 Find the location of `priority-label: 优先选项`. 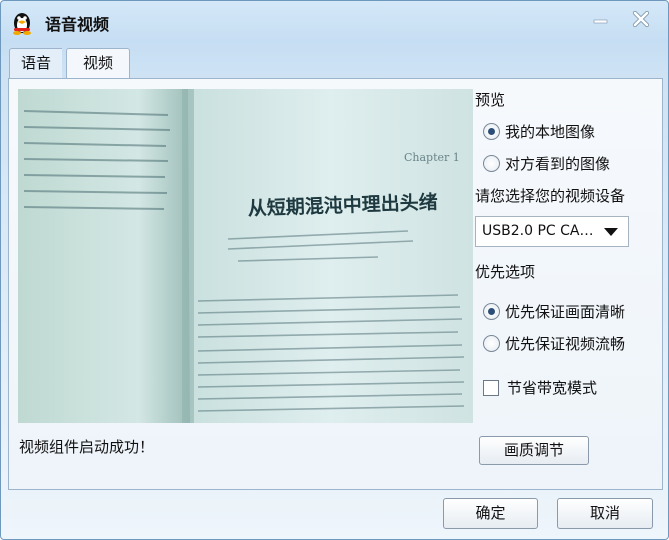

priority-label: 优先选项 is located at coordinates (505, 272).